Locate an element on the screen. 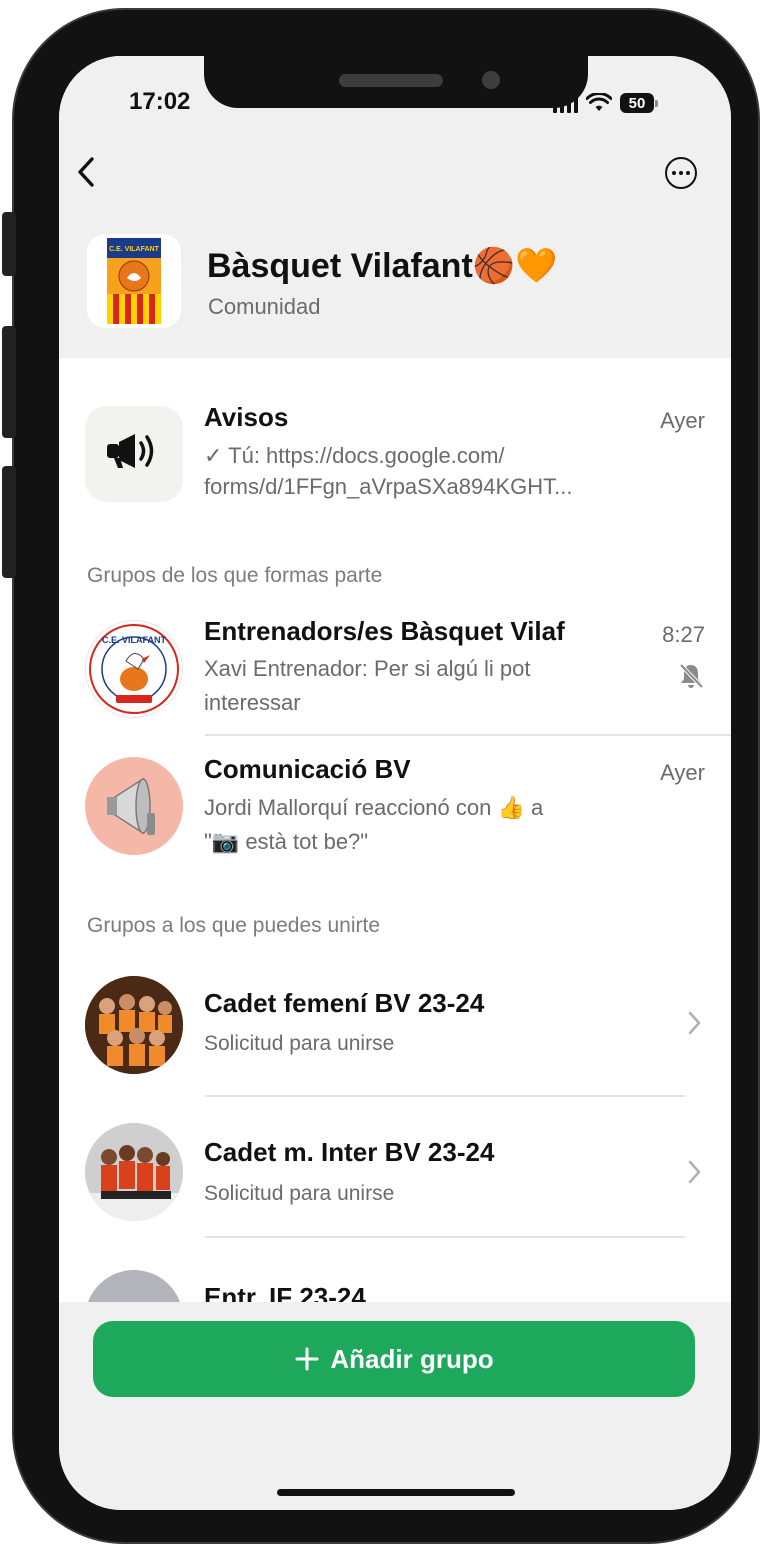 This screenshot has height=1549, width=767. status-time: 17:02 is located at coordinates (160, 101).